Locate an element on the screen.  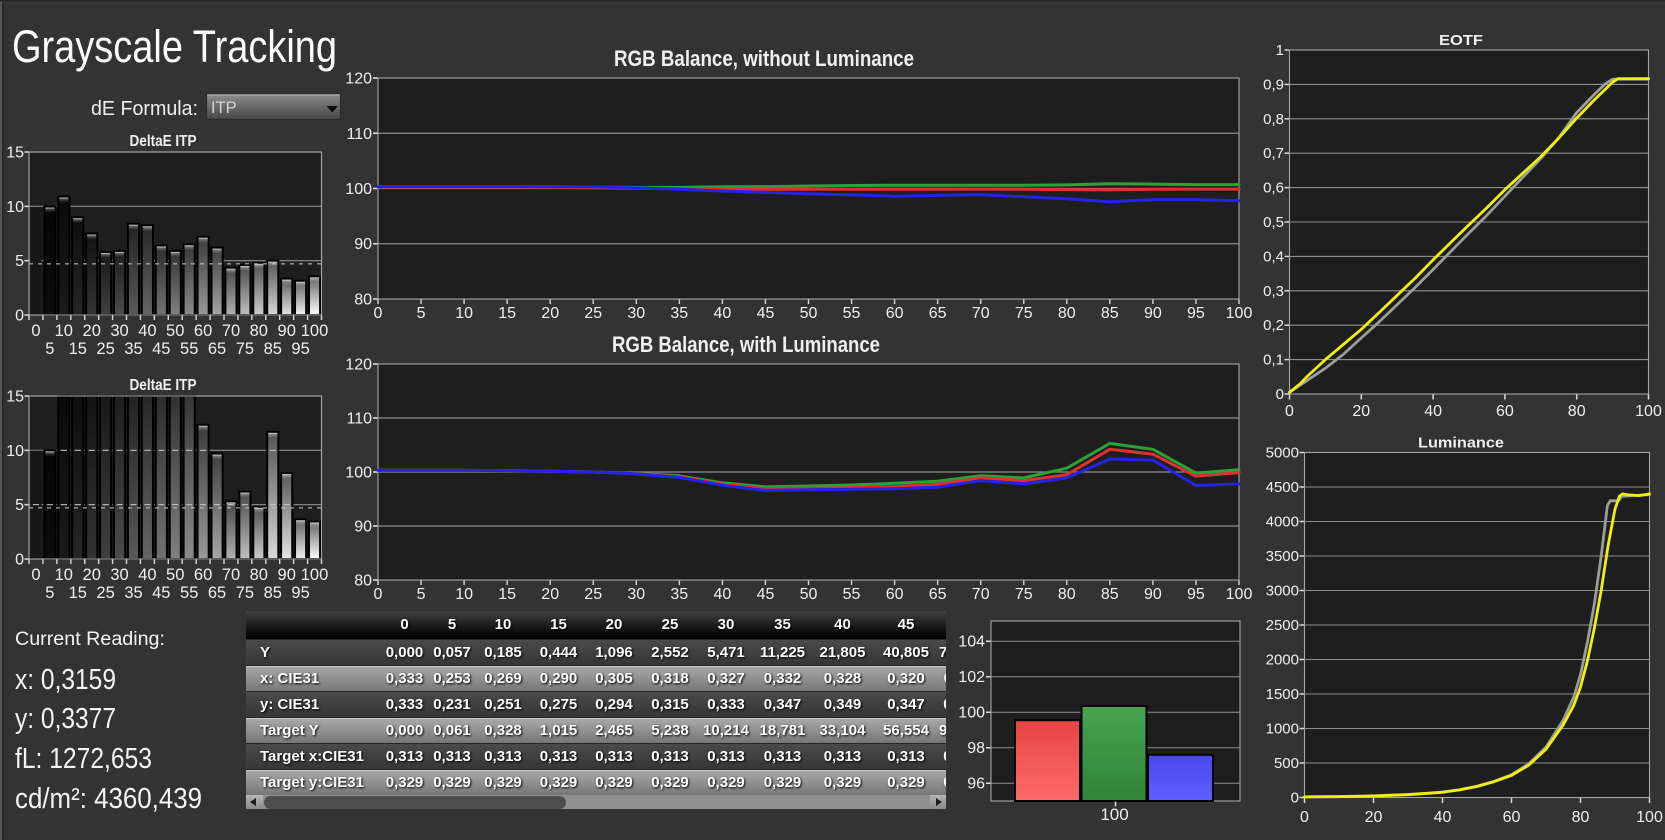
svg-text: 104 is located at coordinates (971, 642).